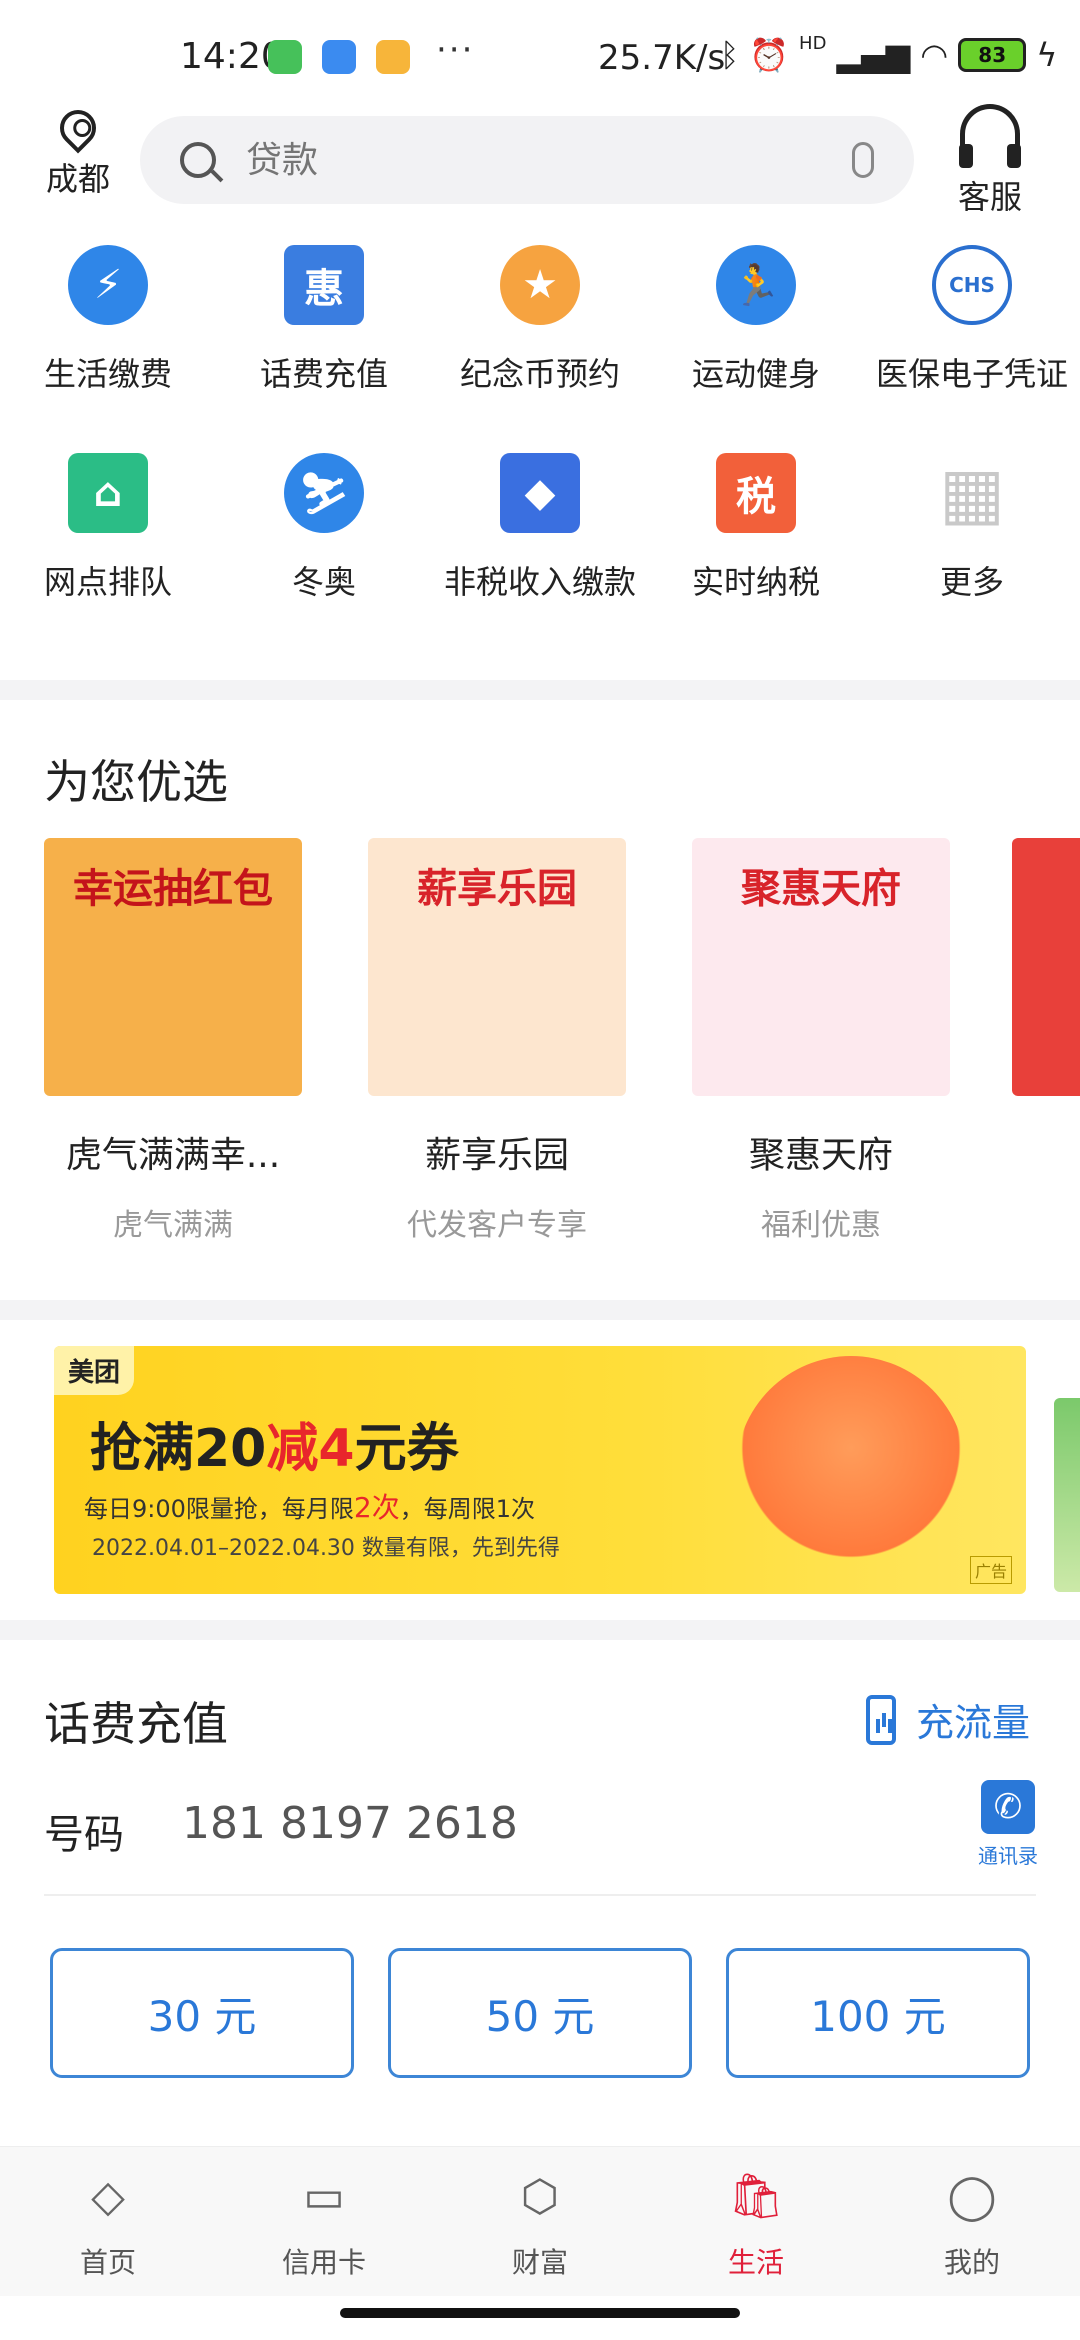 The image size is (1080, 2340). I want to click on customer-service-button: 客服, so click(990, 161).